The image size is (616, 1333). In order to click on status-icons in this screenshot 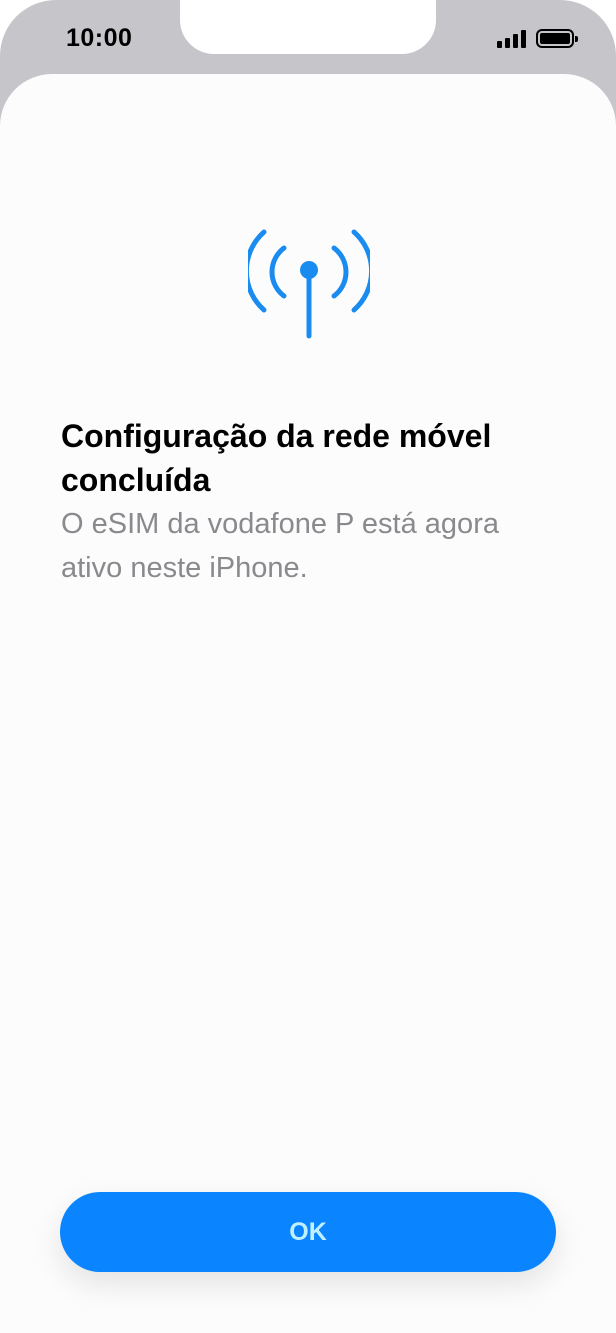, I will do `click(537, 38)`.